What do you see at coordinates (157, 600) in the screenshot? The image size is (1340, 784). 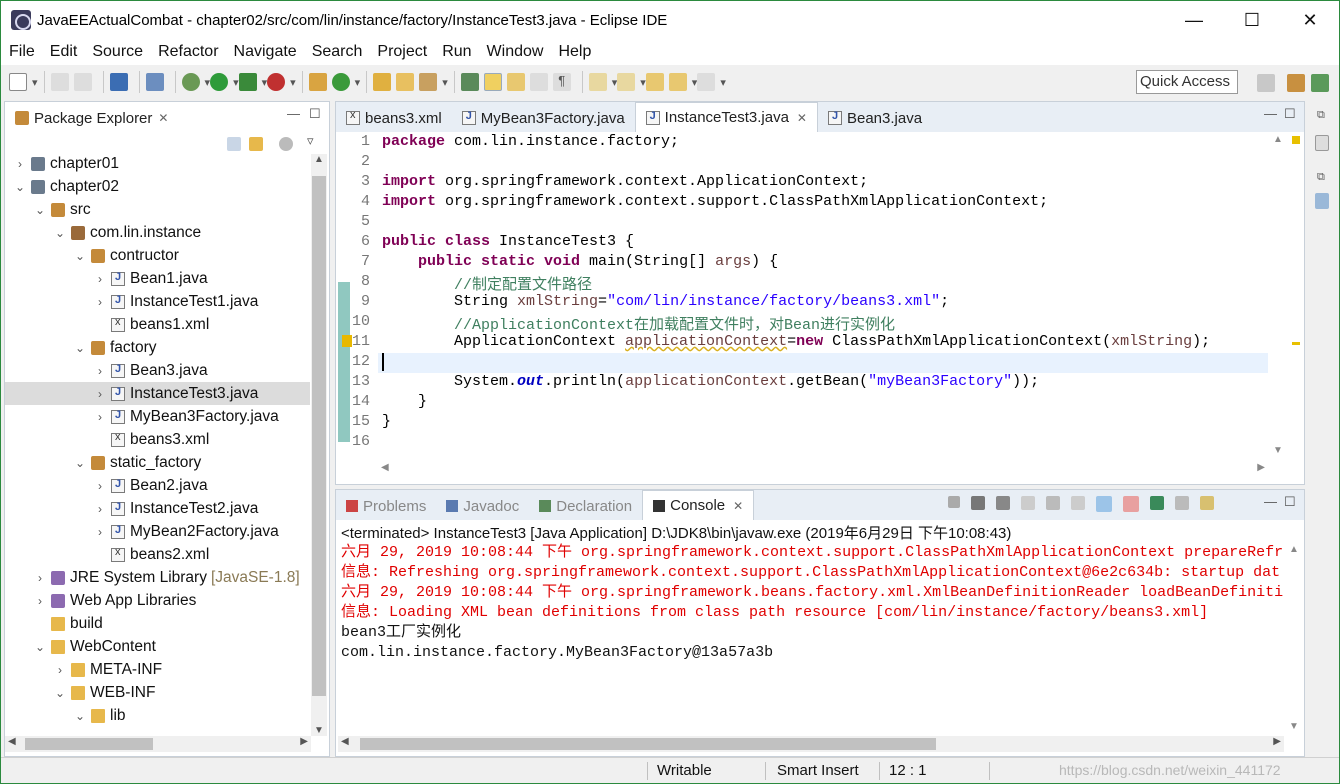 I see `tree-item: › Web App Libraries` at bounding box center [157, 600].